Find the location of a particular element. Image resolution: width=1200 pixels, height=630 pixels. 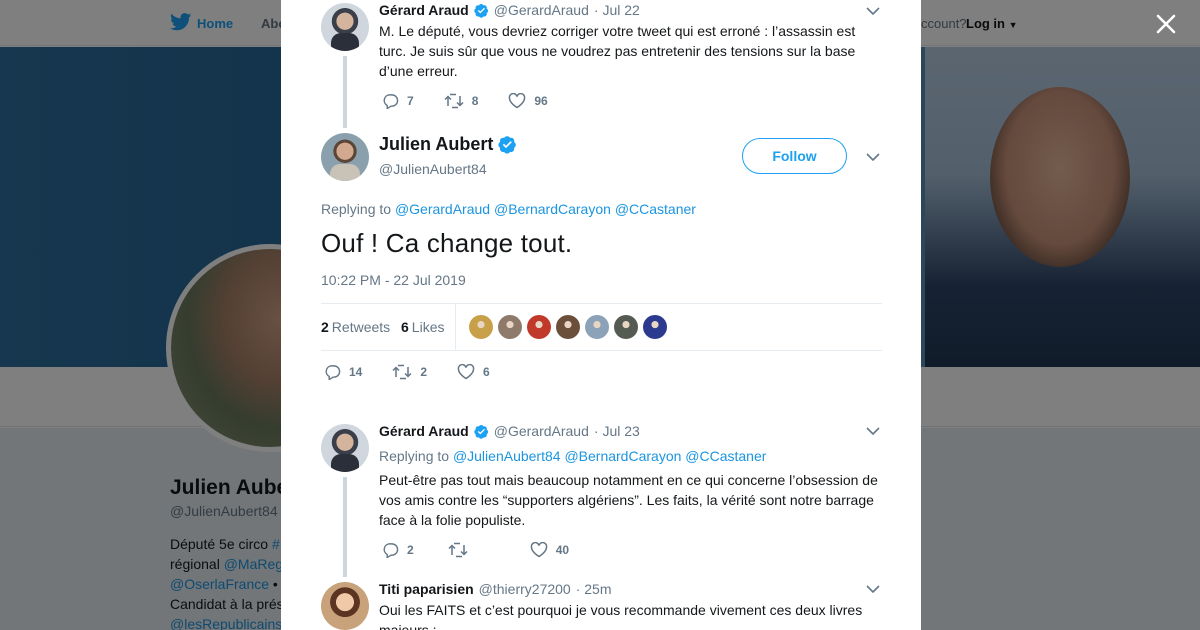

reply-count: 14 is located at coordinates (356, 372).